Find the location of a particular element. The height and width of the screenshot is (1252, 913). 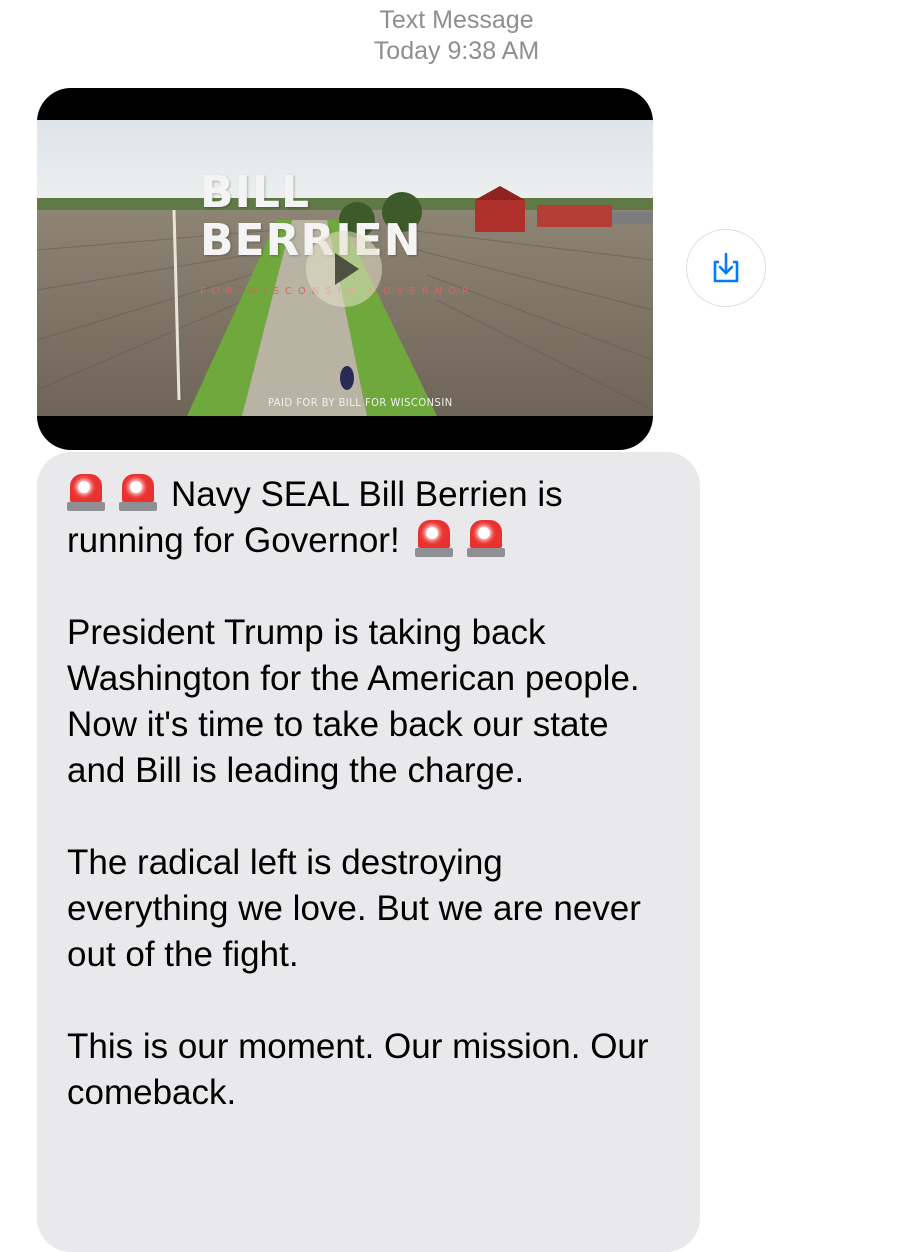

video-disclaimer: PAID FOR BY BILL FOR WISCONSIN is located at coordinates (360, 402).